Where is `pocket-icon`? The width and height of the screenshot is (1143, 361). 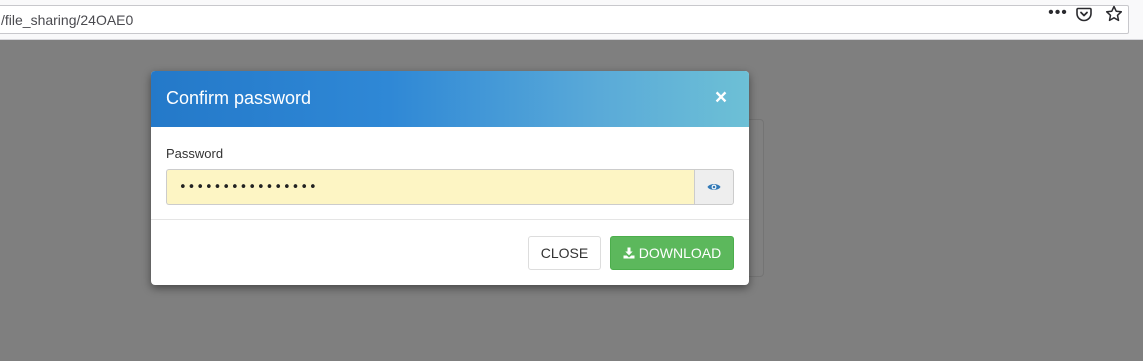
pocket-icon is located at coordinates (1084, 14).